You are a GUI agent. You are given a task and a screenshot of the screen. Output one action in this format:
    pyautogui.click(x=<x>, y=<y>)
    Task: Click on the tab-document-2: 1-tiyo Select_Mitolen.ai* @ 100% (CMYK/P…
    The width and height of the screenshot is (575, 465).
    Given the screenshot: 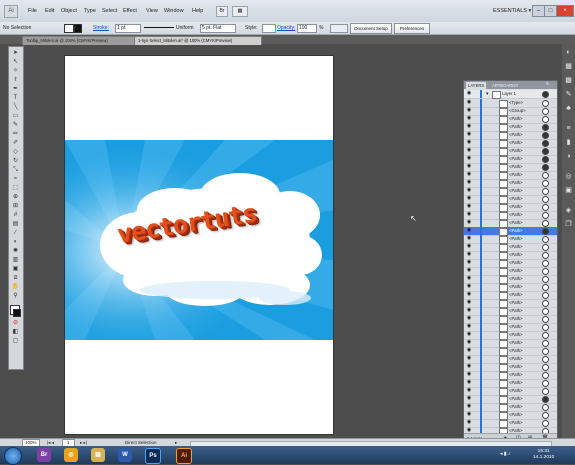 What is the action you would take?
    pyautogui.click(x=198, y=40)
    